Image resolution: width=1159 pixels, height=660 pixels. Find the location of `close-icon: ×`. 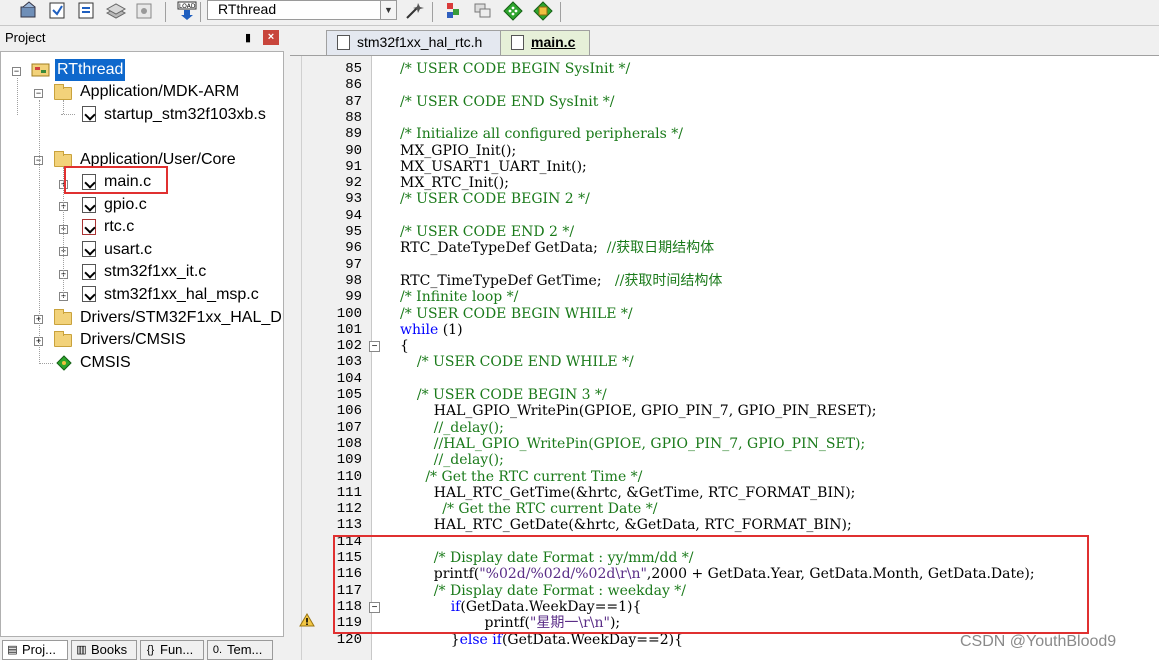

close-icon: × is located at coordinates (271, 37).